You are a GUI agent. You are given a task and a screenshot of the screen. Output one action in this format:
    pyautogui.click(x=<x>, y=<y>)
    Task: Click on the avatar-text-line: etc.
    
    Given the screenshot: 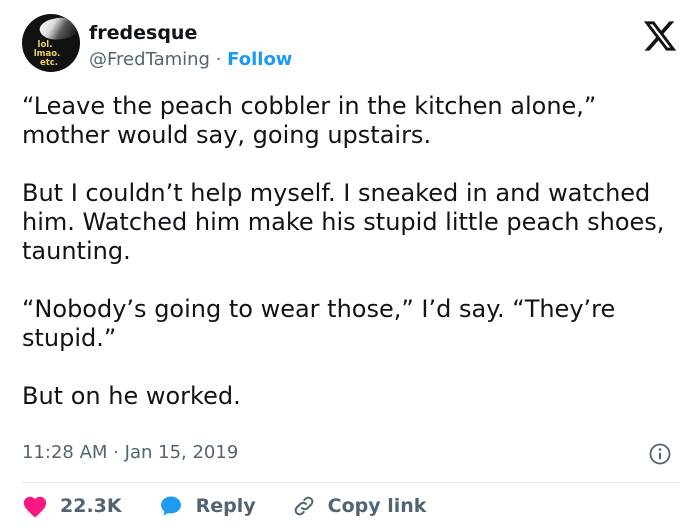 What is the action you would take?
    pyautogui.click(x=49, y=63)
    